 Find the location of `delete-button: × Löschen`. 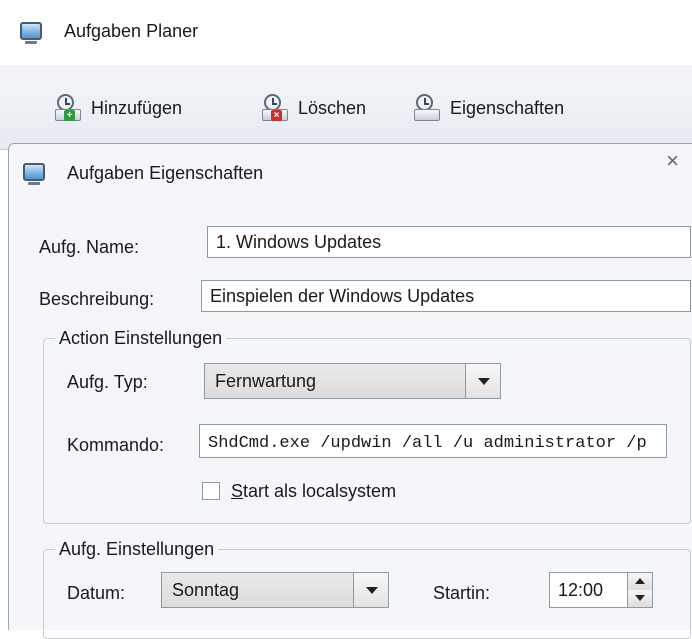

delete-button: × Löschen is located at coordinates (314, 108).